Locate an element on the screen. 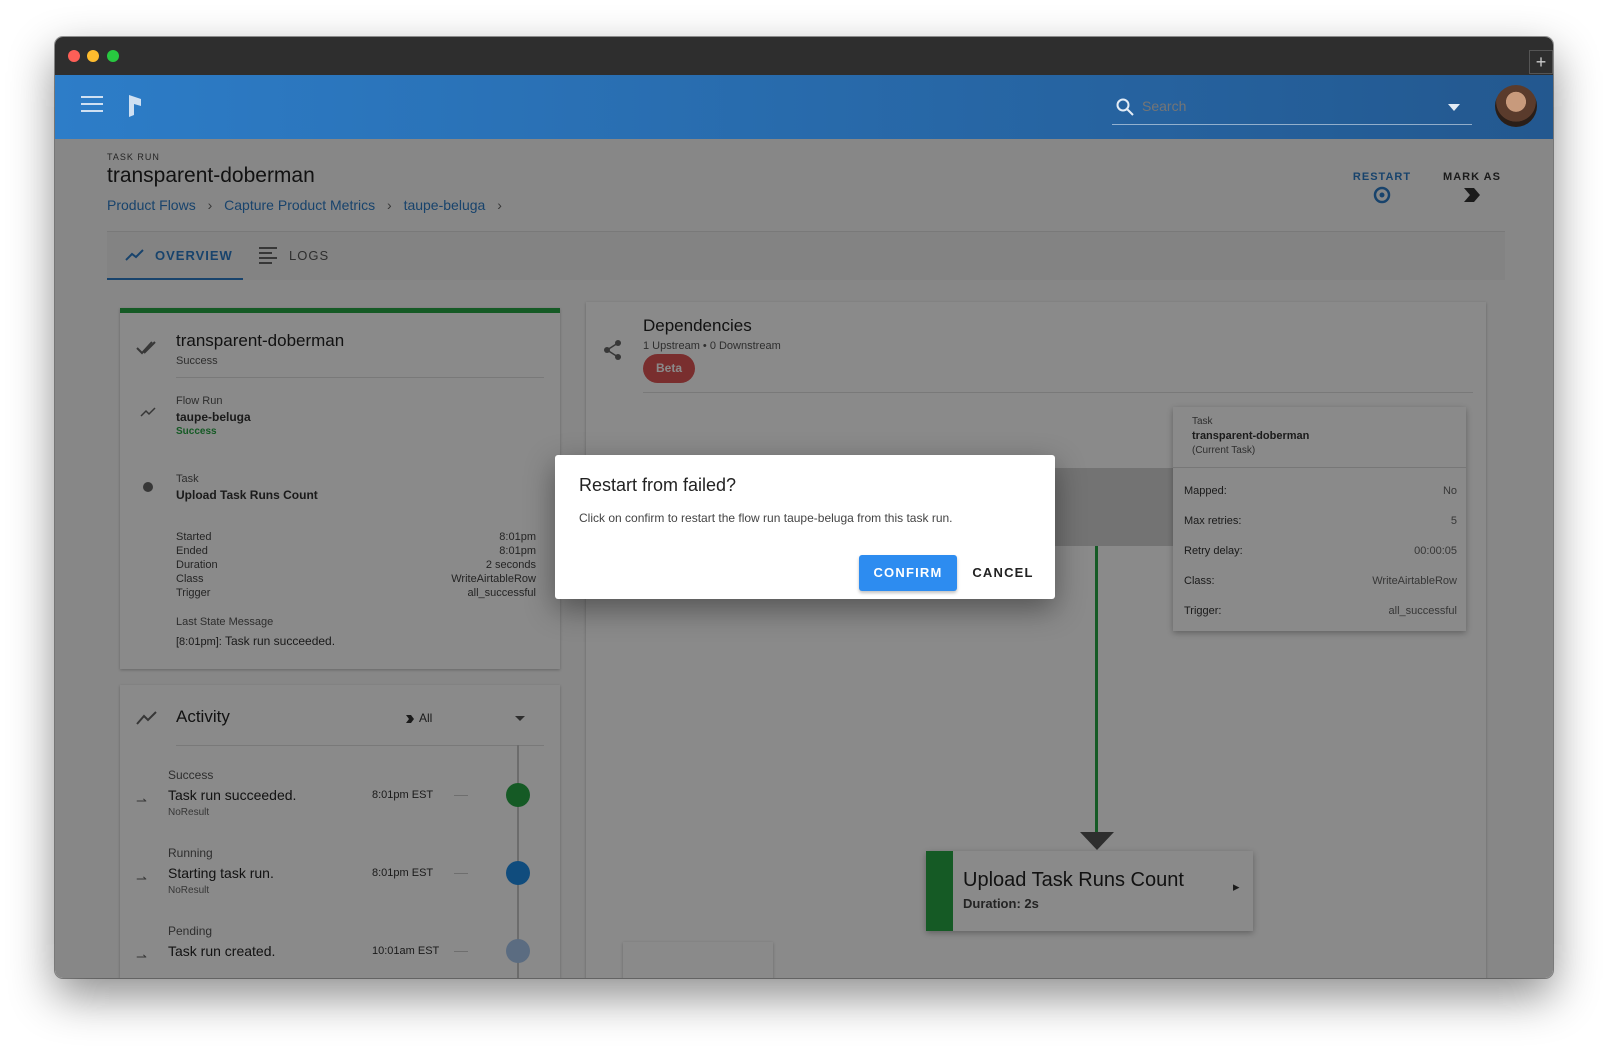 The image size is (1609, 1052). avatar is located at coordinates (1516, 106).